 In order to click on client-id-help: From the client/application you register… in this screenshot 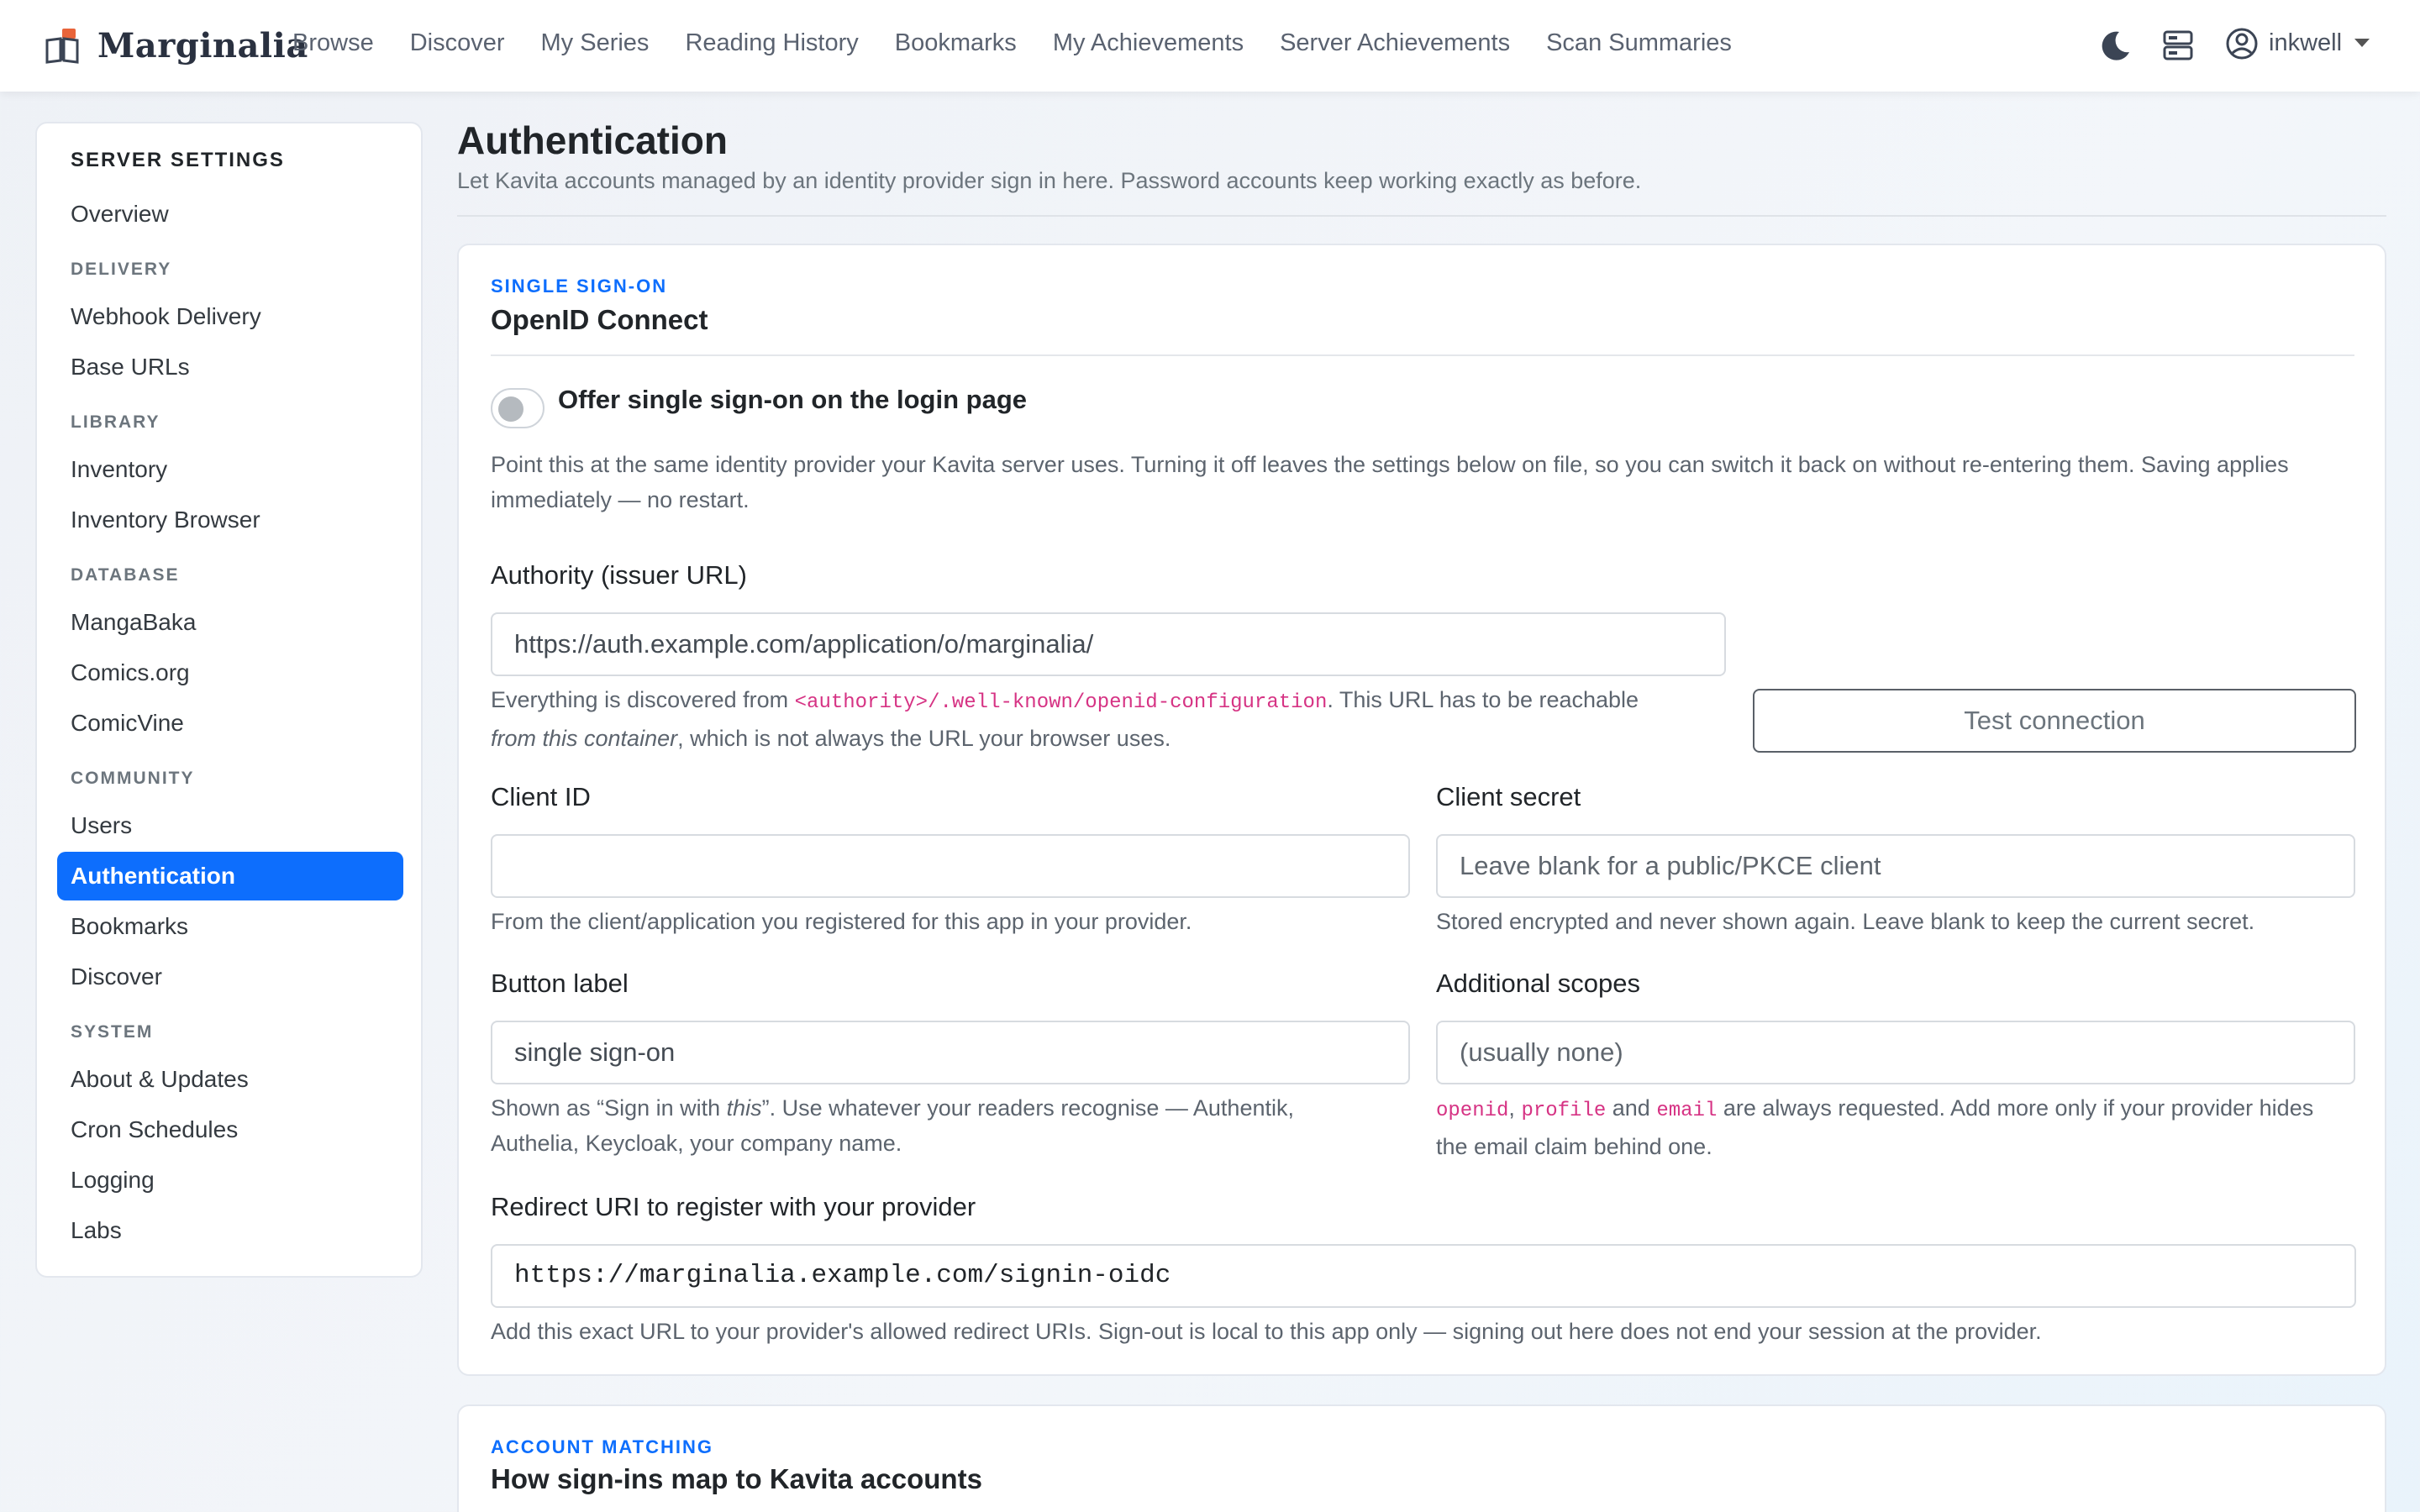, I will do `click(841, 921)`.